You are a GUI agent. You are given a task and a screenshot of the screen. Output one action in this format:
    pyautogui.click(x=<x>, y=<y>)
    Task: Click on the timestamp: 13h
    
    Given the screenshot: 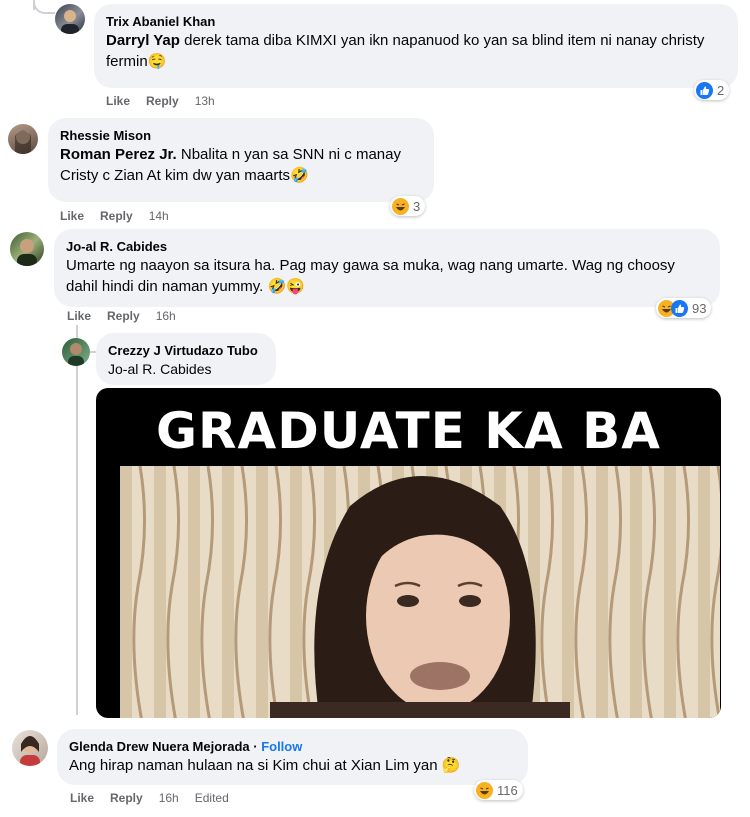 What is the action you would take?
    pyautogui.click(x=205, y=101)
    